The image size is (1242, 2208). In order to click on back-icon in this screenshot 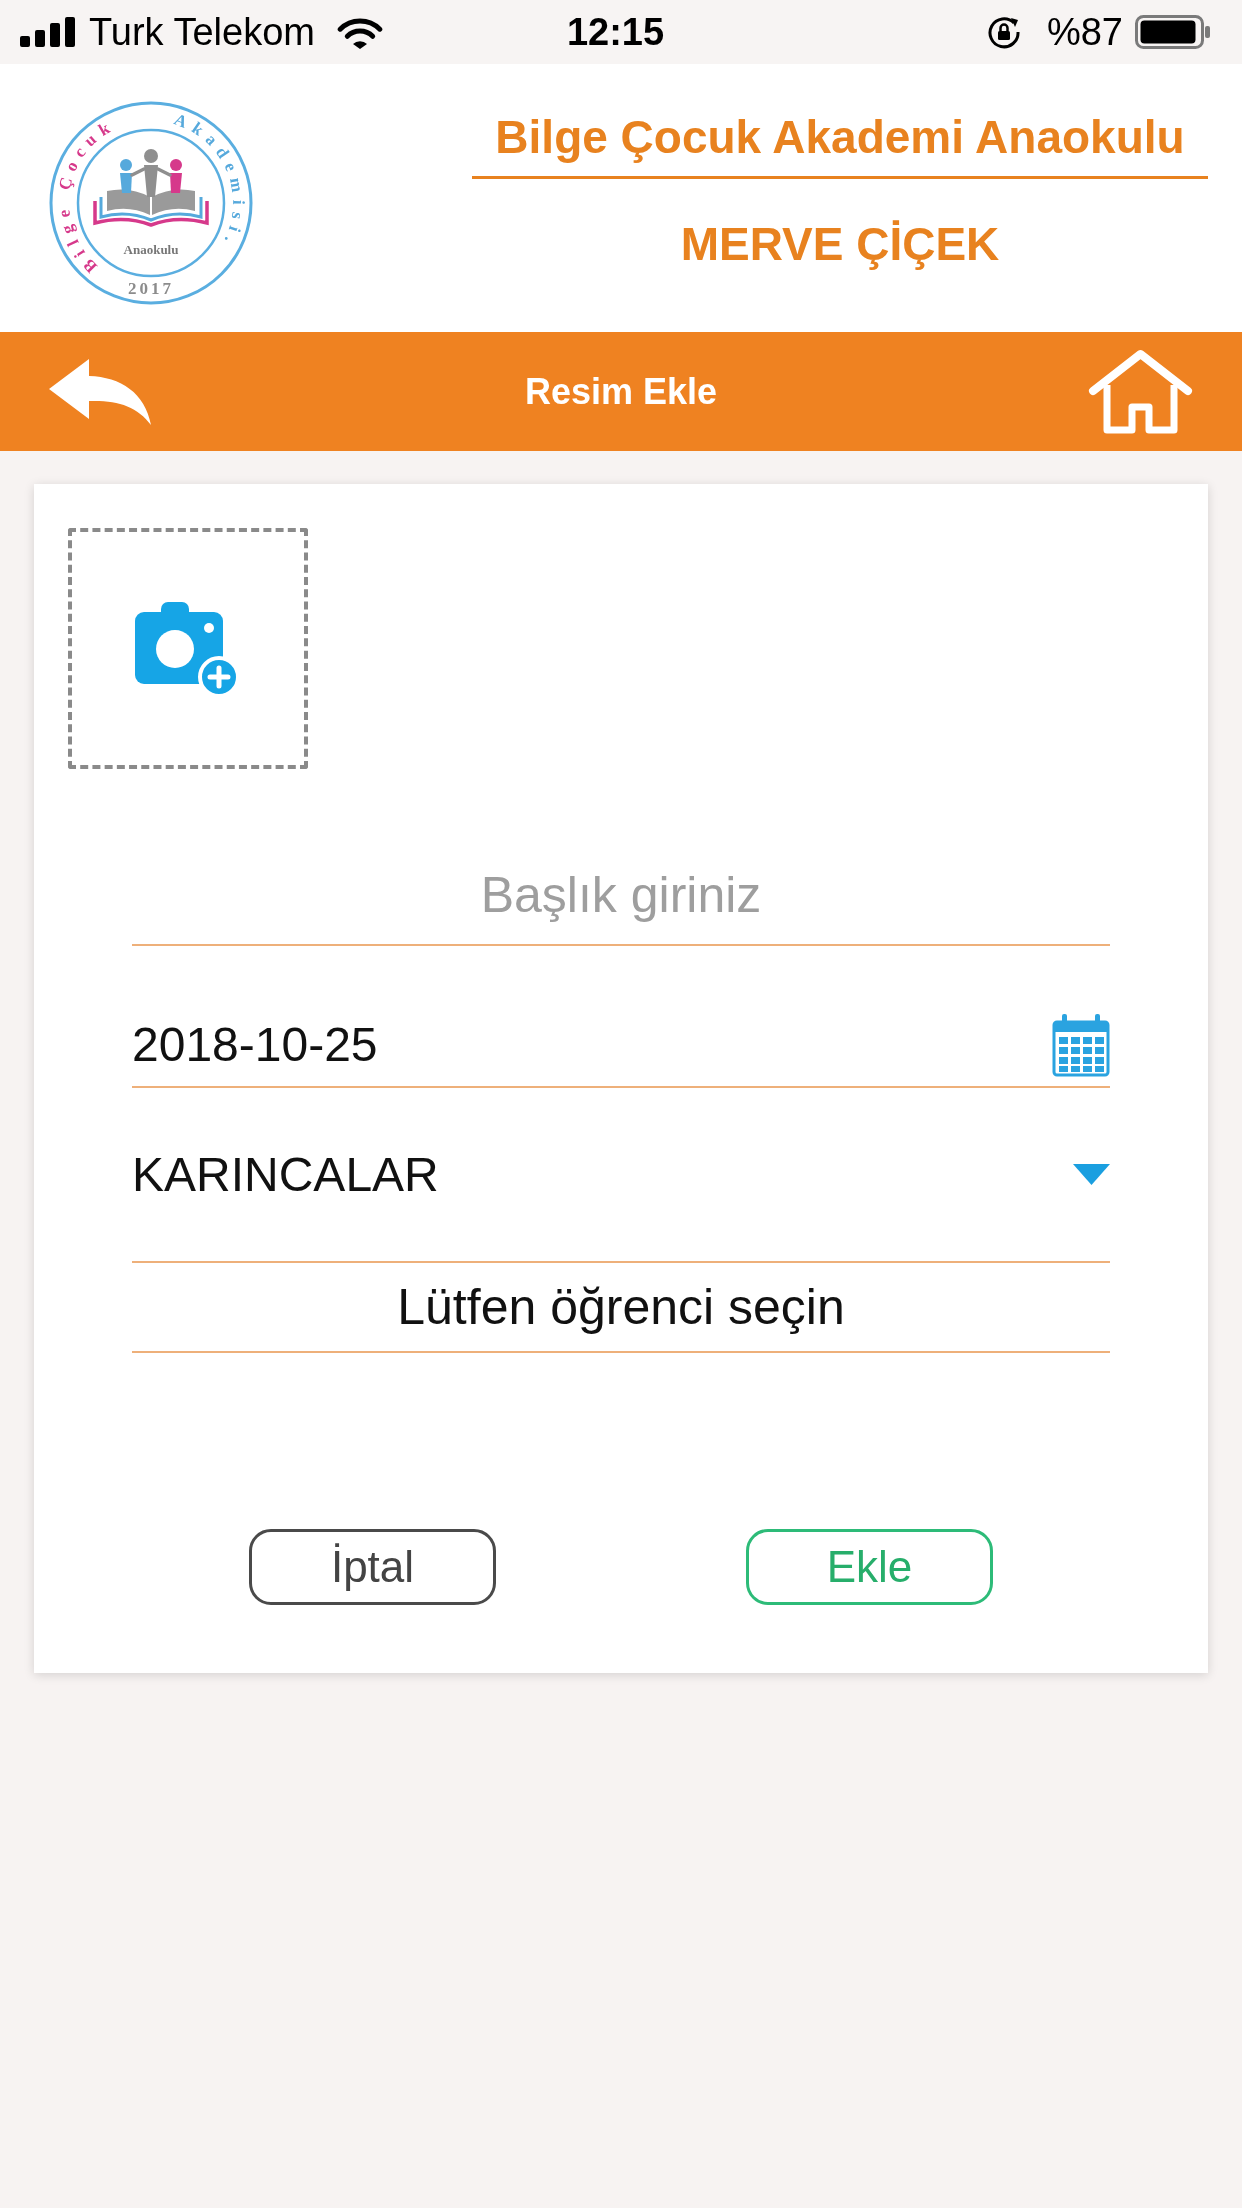, I will do `click(100, 391)`.